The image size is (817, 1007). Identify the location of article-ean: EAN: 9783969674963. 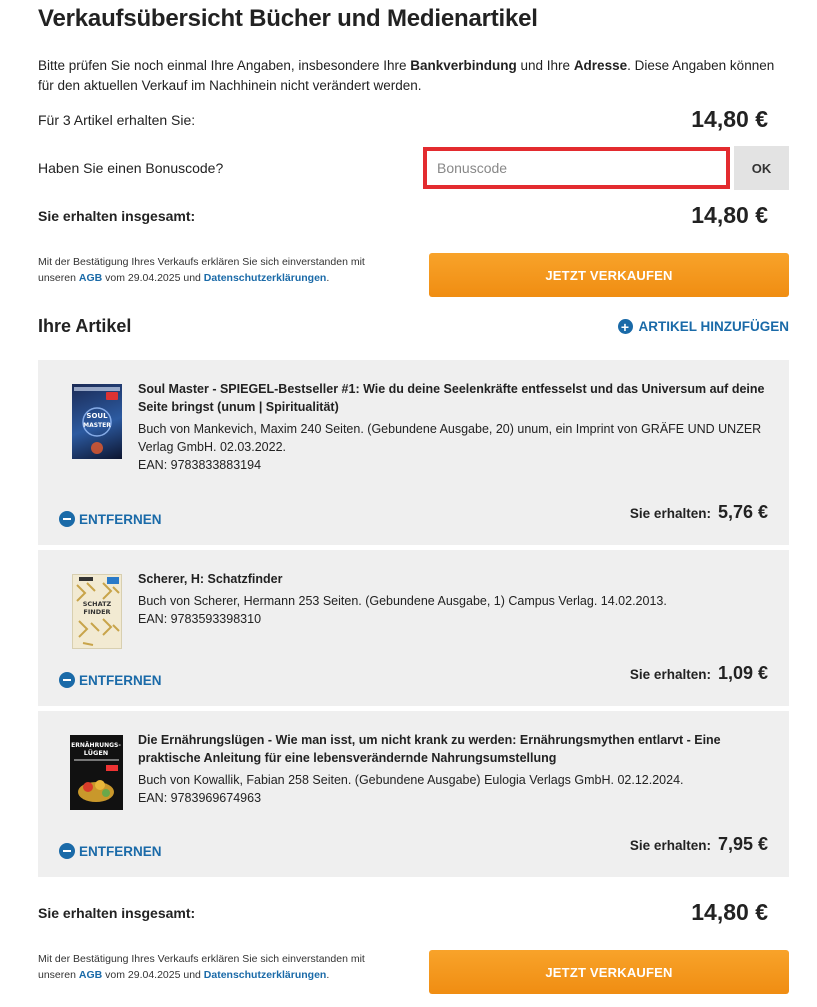
(200, 798).